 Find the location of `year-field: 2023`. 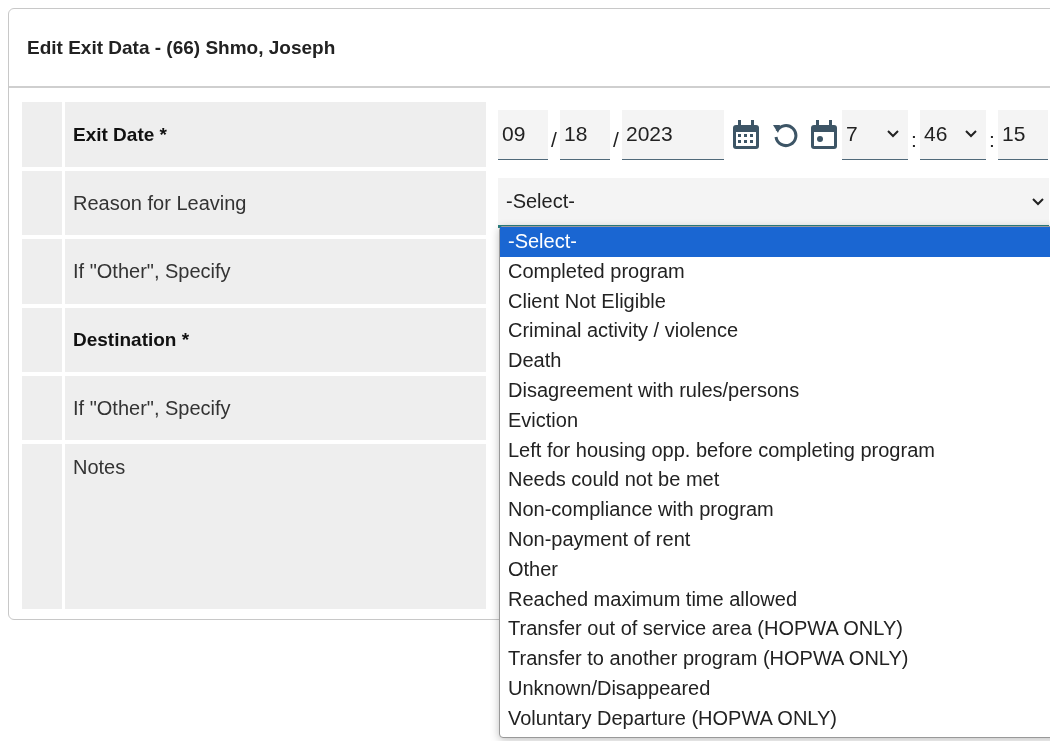

year-field: 2023 is located at coordinates (673, 134).